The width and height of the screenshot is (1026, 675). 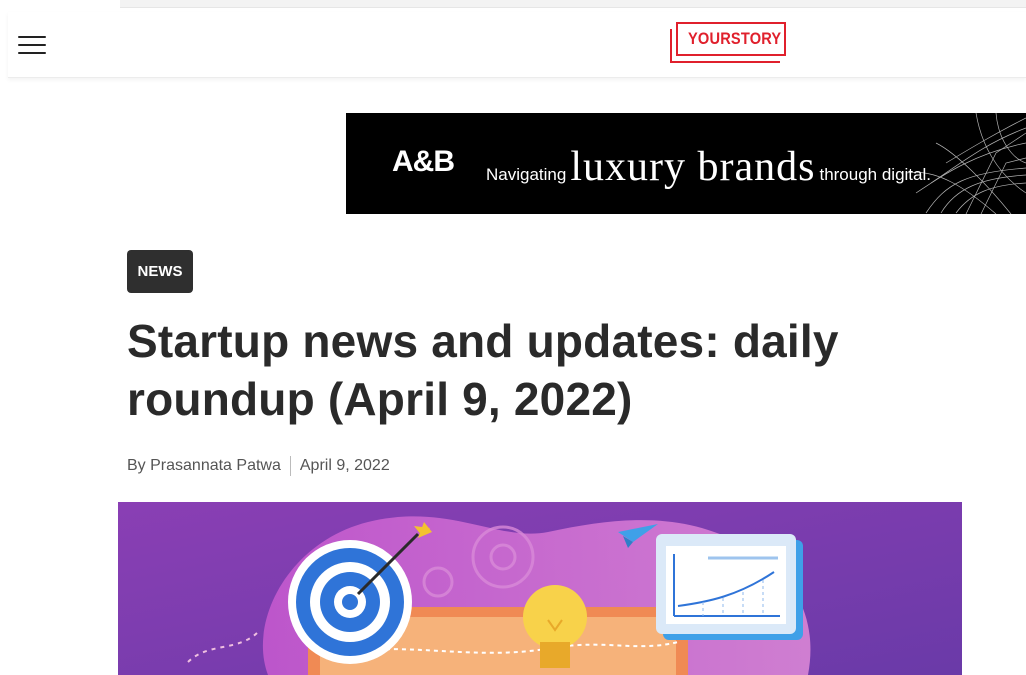 I want to click on ad-tagline-highlight: luxury brands, so click(x=693, y=167).